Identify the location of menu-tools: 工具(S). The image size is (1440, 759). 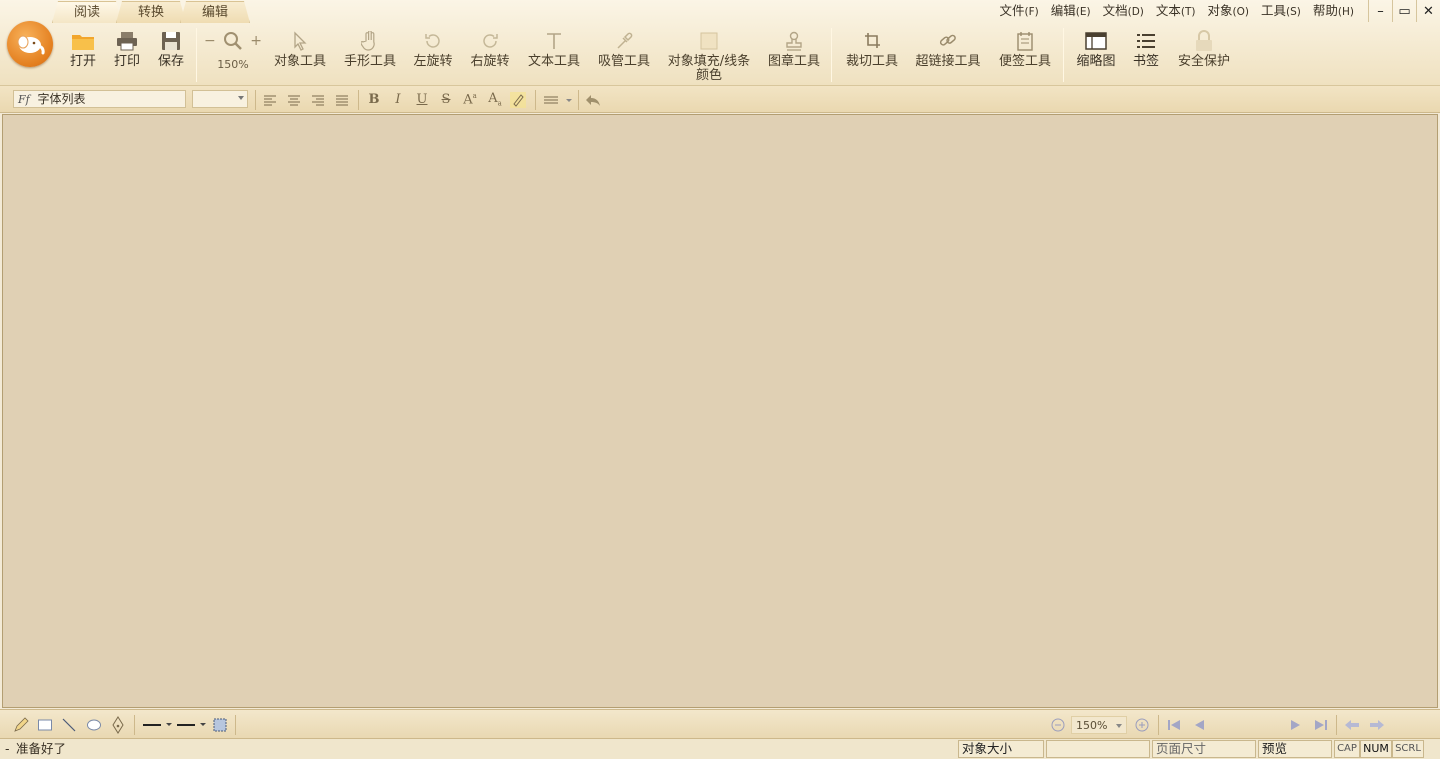
(1281, 11).